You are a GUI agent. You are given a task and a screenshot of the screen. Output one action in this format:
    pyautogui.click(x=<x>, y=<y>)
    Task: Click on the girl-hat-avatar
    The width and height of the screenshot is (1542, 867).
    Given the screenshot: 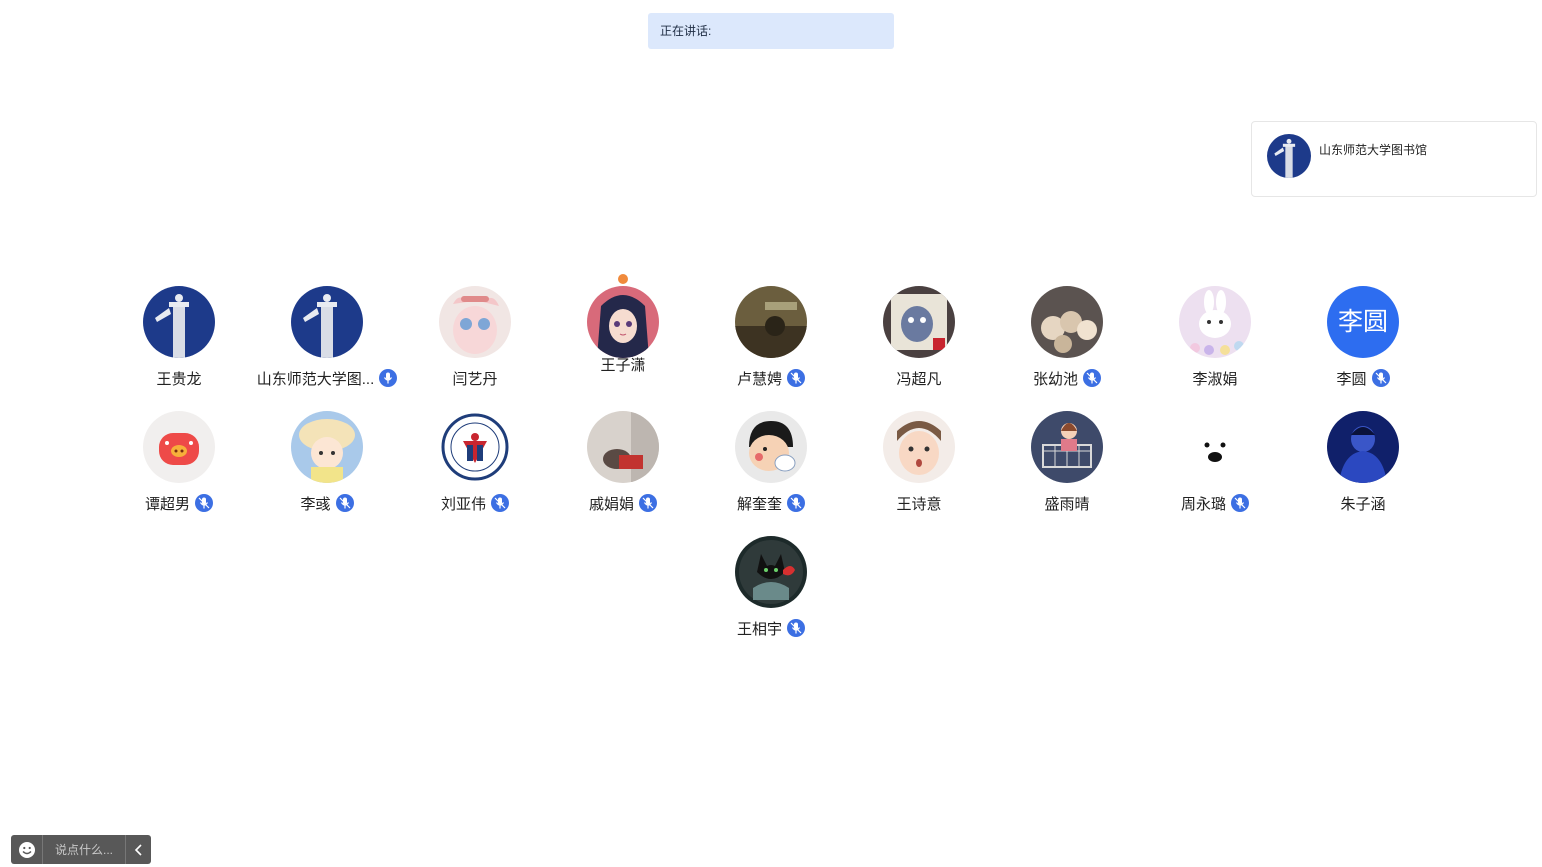 What is the action you would take?
    pyautogui.click(x=327, y=447)
    